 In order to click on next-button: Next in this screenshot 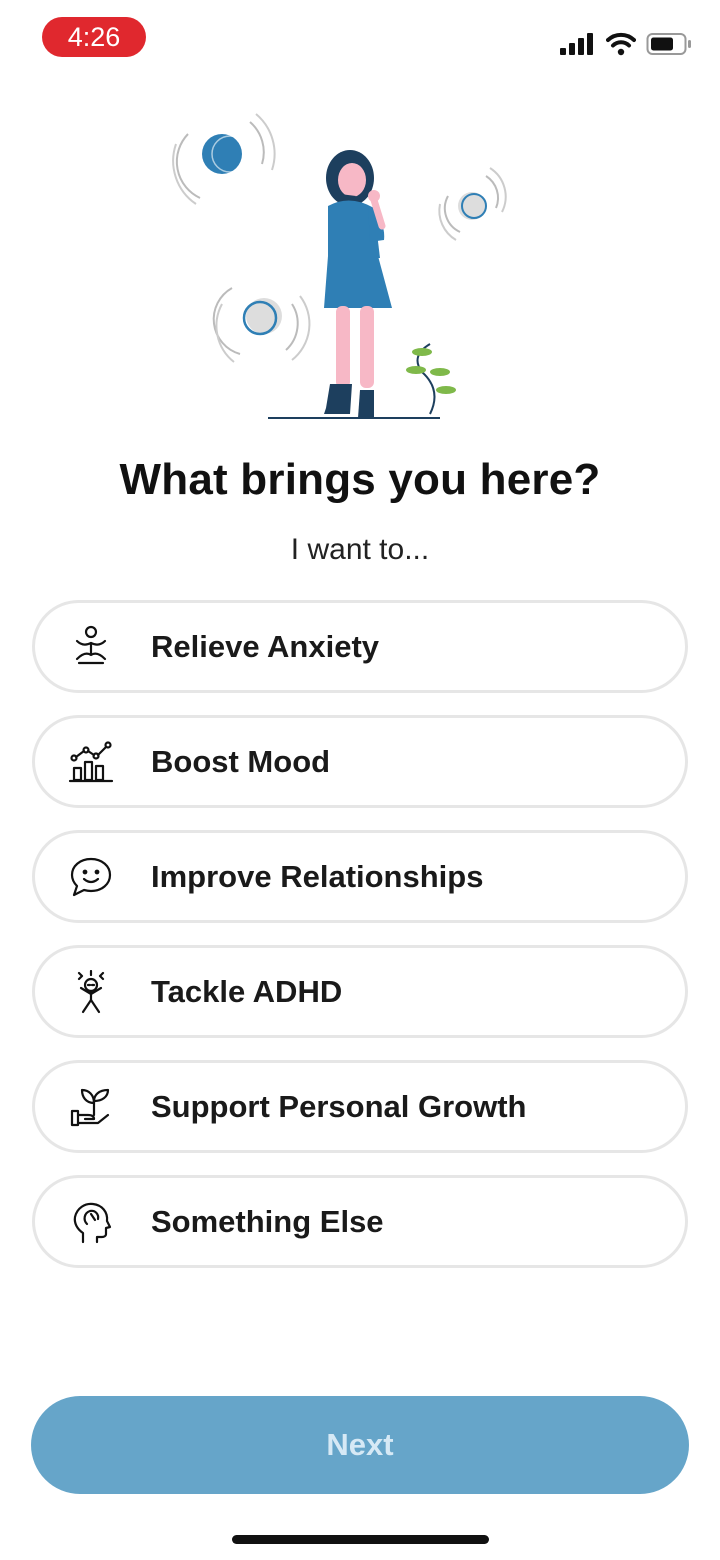, I will do `click(360, 1445)`.